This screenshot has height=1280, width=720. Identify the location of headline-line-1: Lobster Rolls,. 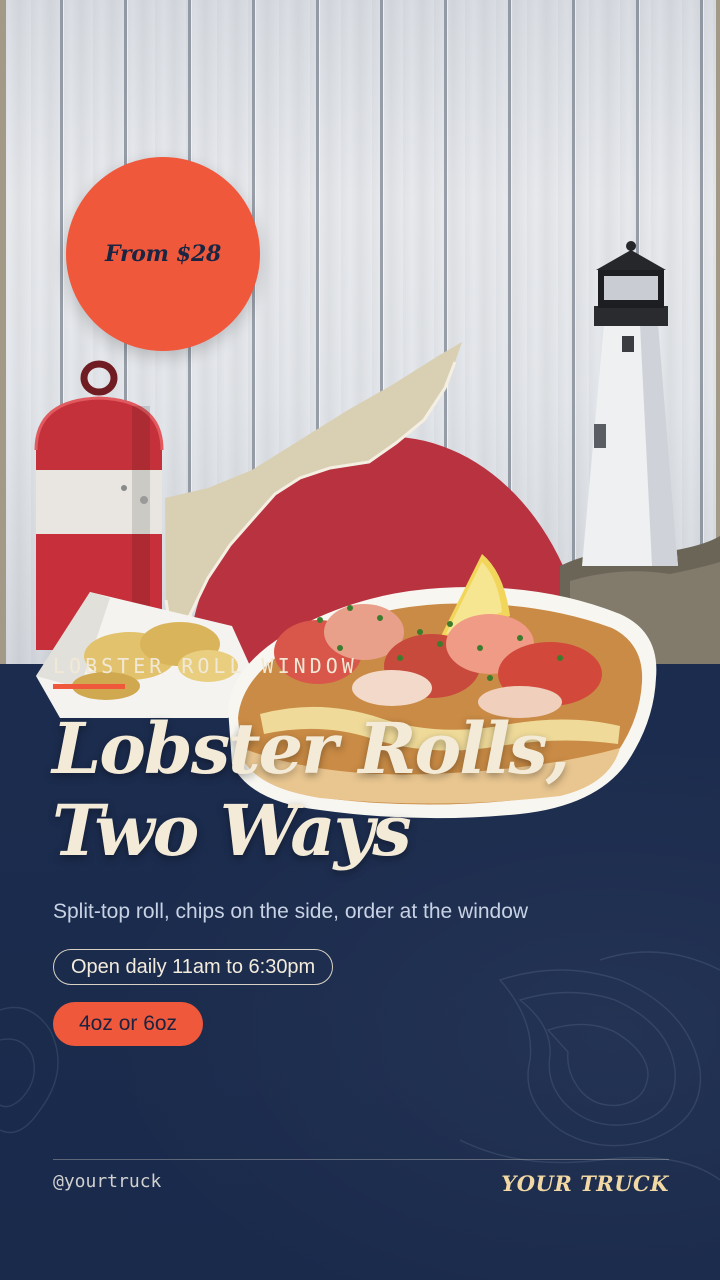
(311, 748).